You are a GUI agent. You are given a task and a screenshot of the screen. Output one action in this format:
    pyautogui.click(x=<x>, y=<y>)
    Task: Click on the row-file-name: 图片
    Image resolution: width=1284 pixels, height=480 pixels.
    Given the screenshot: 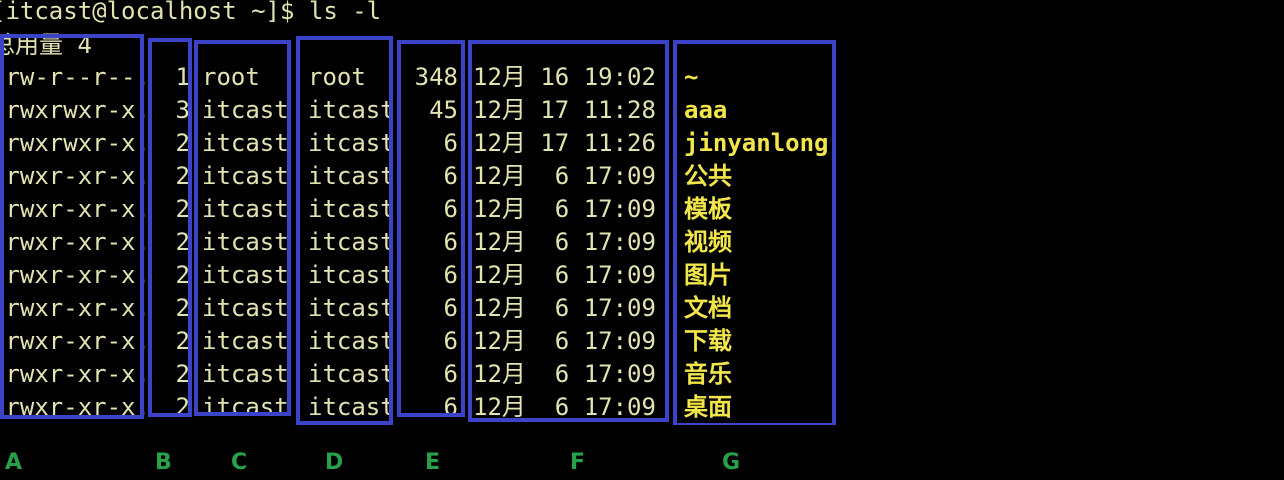 What is the action you would take?
    pyautogui.click(x=708, y=275)
    